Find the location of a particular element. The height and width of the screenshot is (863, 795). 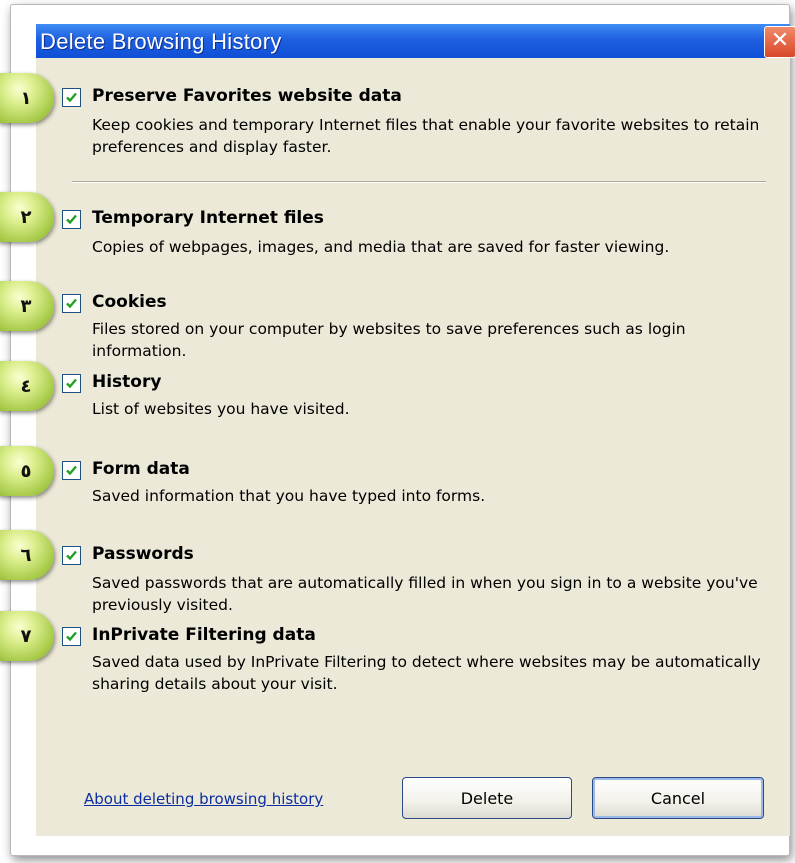

title-bar: Delete Browsing History ✕ is located at coordinates (415, 41).